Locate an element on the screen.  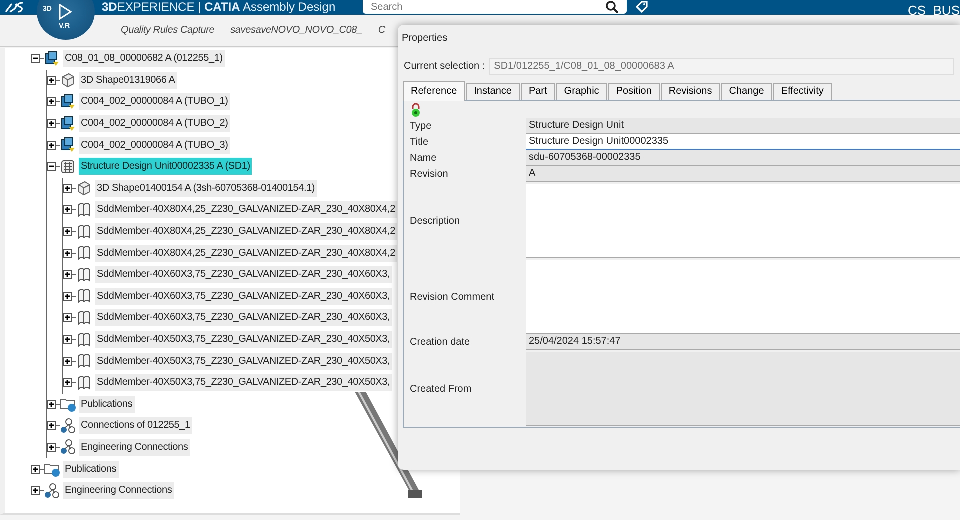
field-label: Created From is located at coordinates (441, 389).